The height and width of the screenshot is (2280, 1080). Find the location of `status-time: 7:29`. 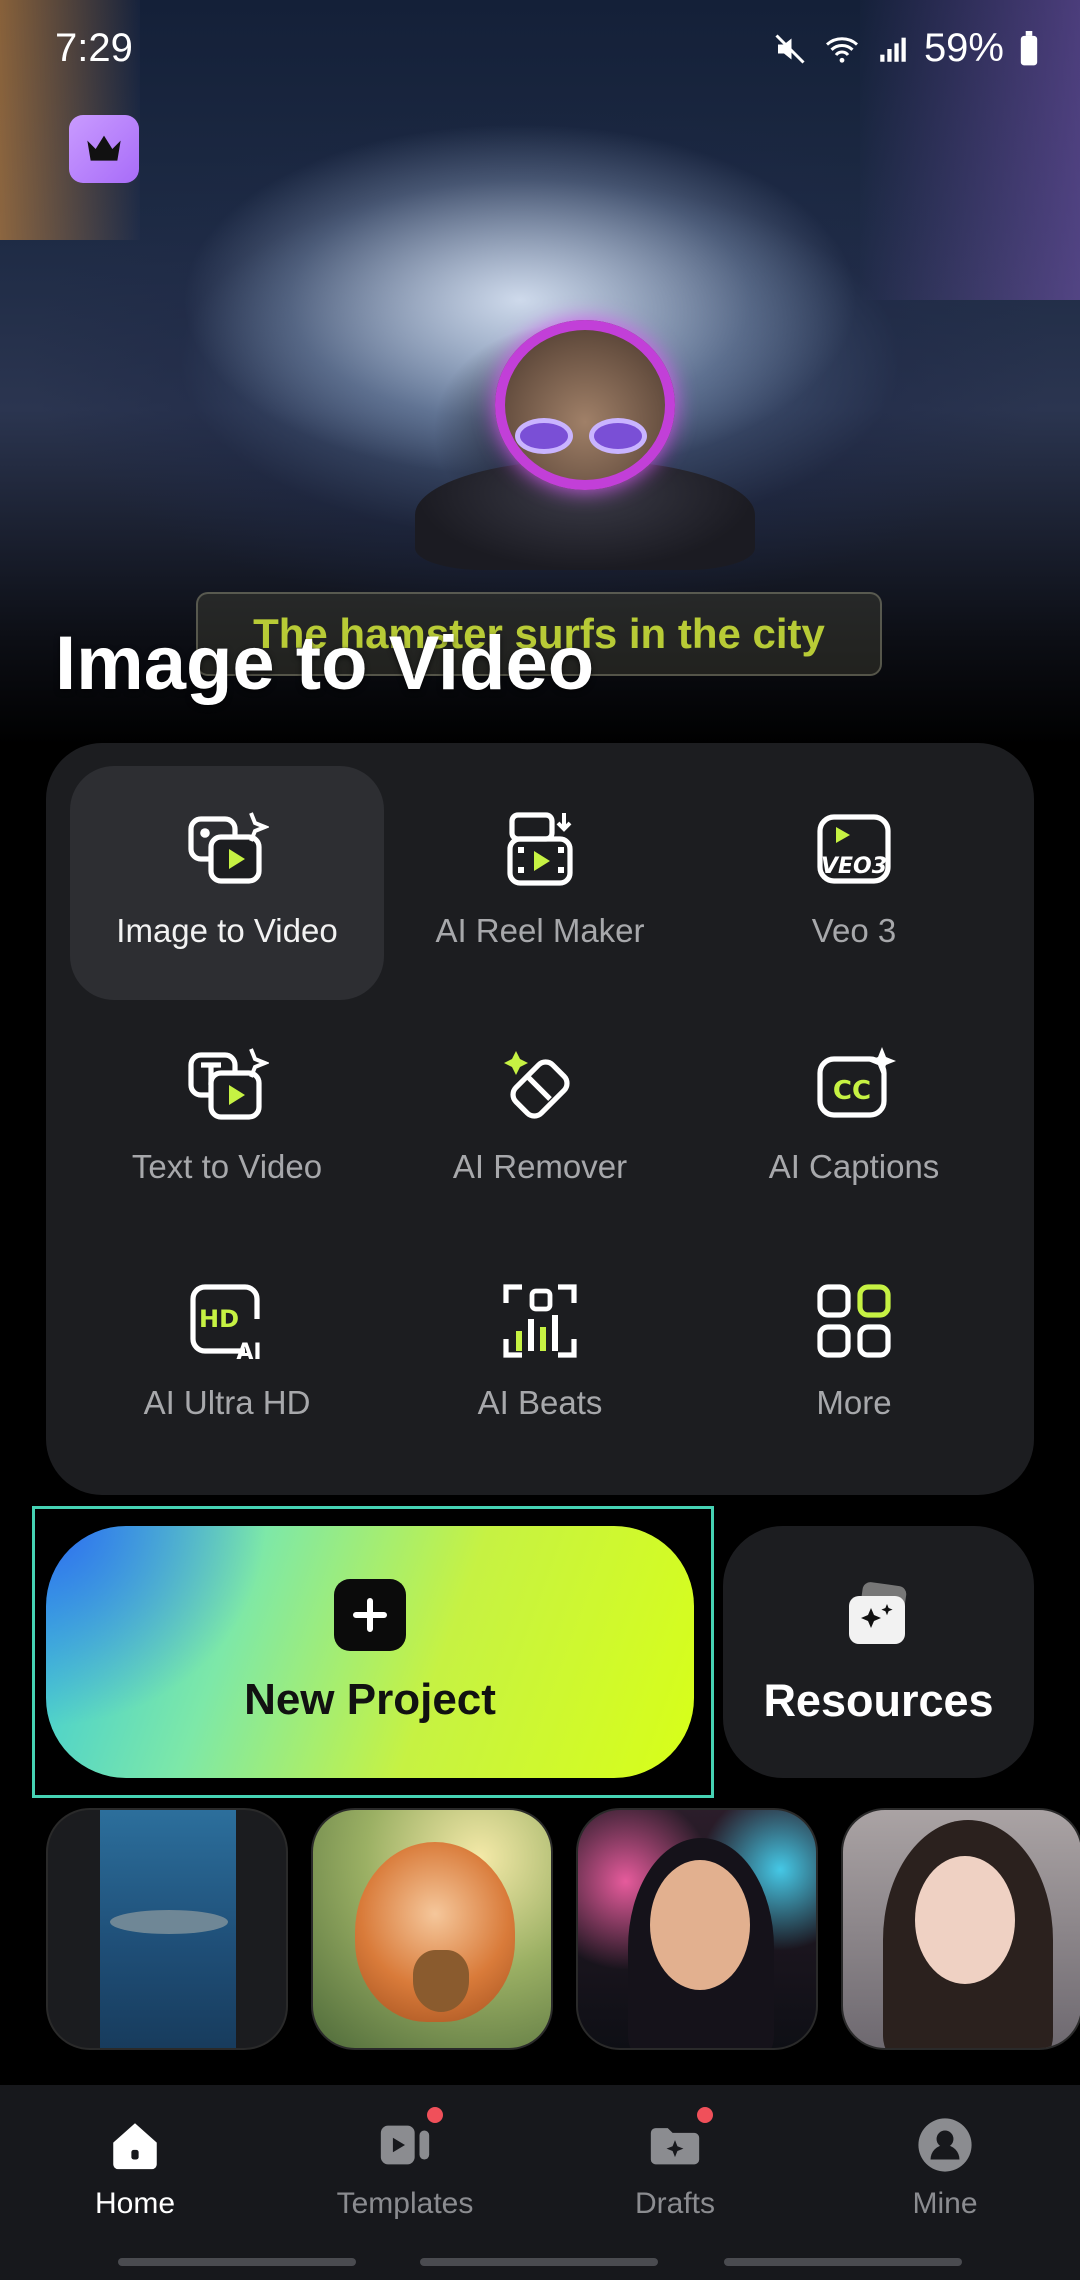

status-time: 7:29 is located at coordinates (94, 48).